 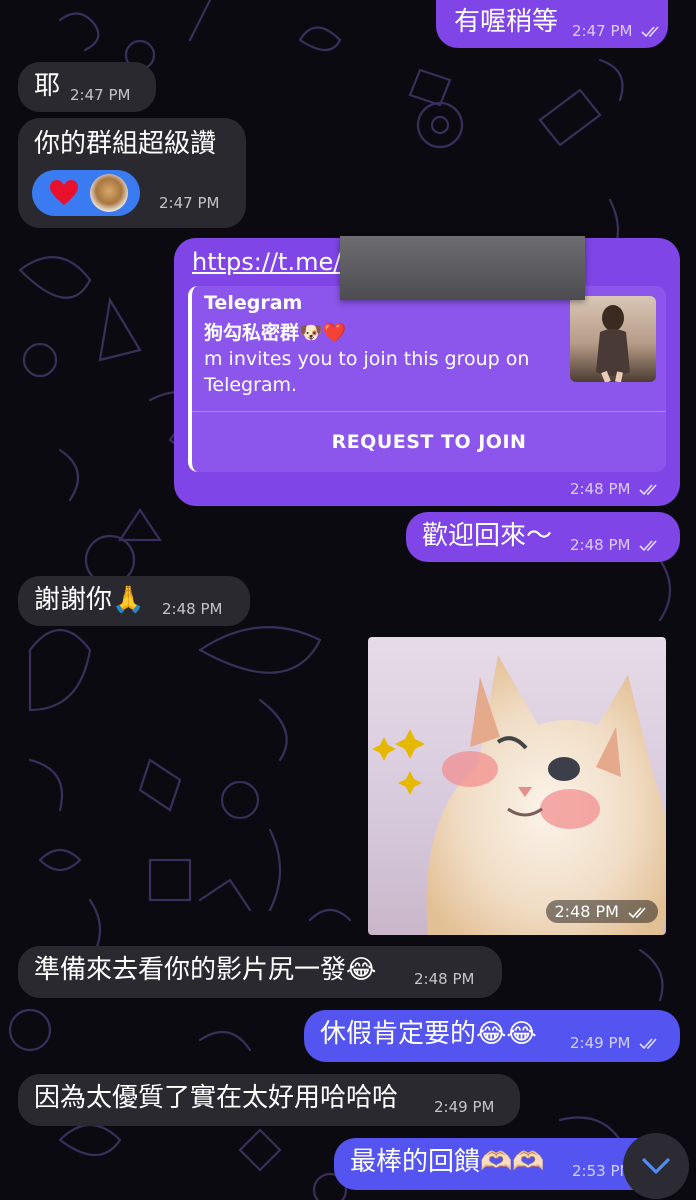 I want to click on preview-group-title: 狗勾私密群🐶❤️, so click(x=275, y=333).